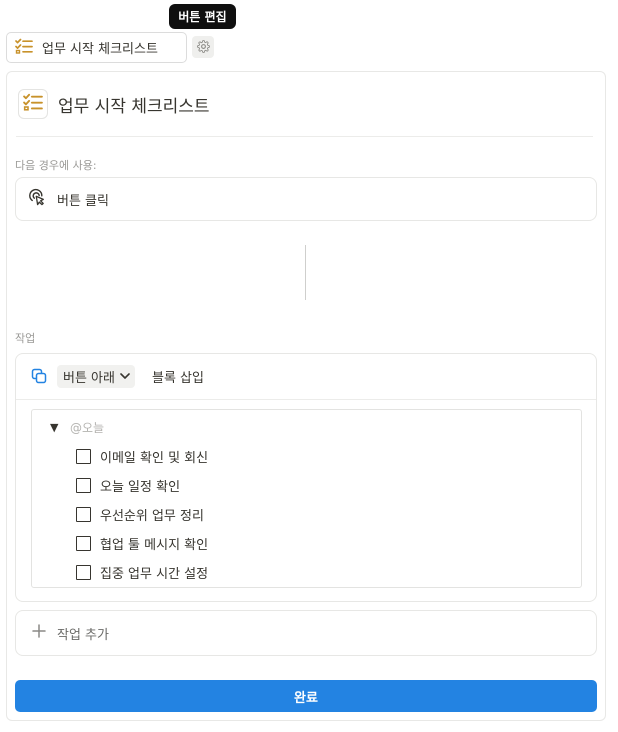  What do you see at coordinates (178, 378) in the screenshot?
I see `action-type-label: 블록 삽입` at bounding box center [178, 378].